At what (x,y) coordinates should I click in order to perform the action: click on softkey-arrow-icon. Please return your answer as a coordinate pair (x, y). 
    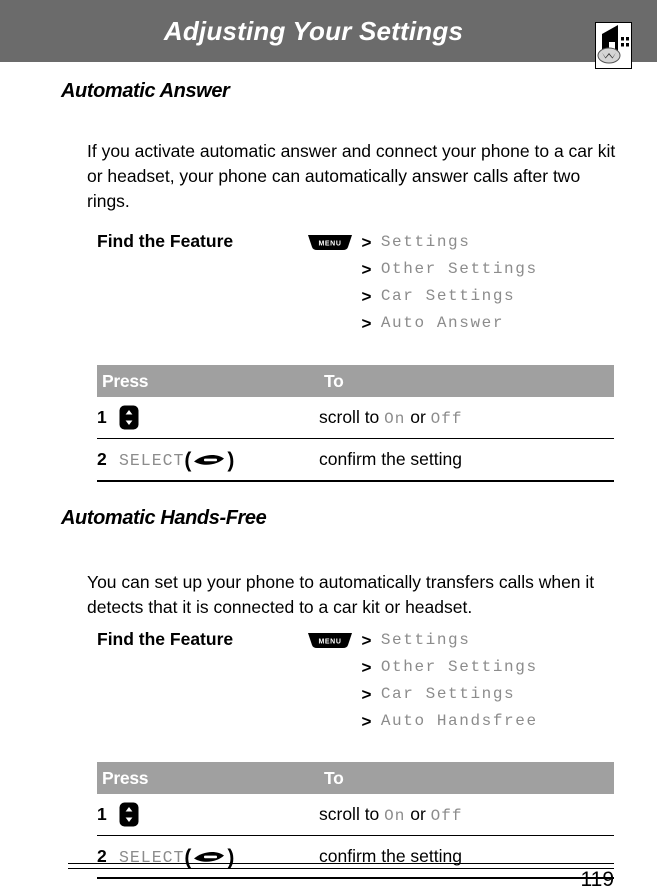
    Looking at the image, I should click on (209, 460).